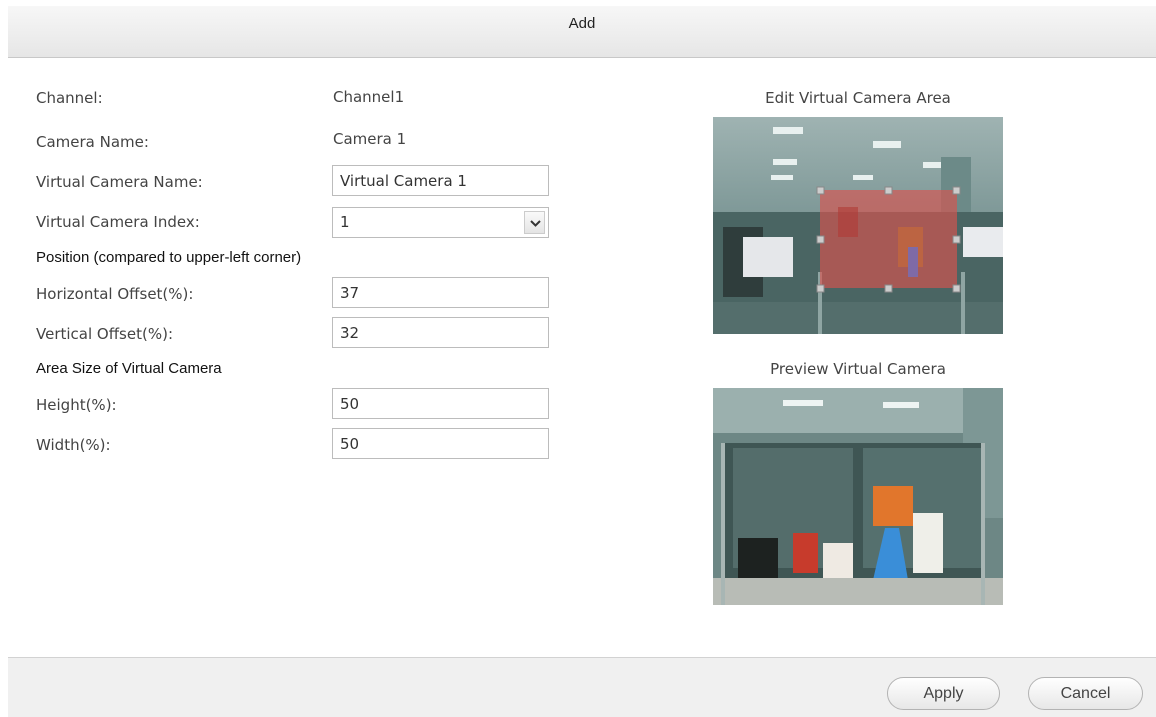  Describe the element at coordinates (440, 332) in the screenshot. I see `vertical-offset-input` at that location.